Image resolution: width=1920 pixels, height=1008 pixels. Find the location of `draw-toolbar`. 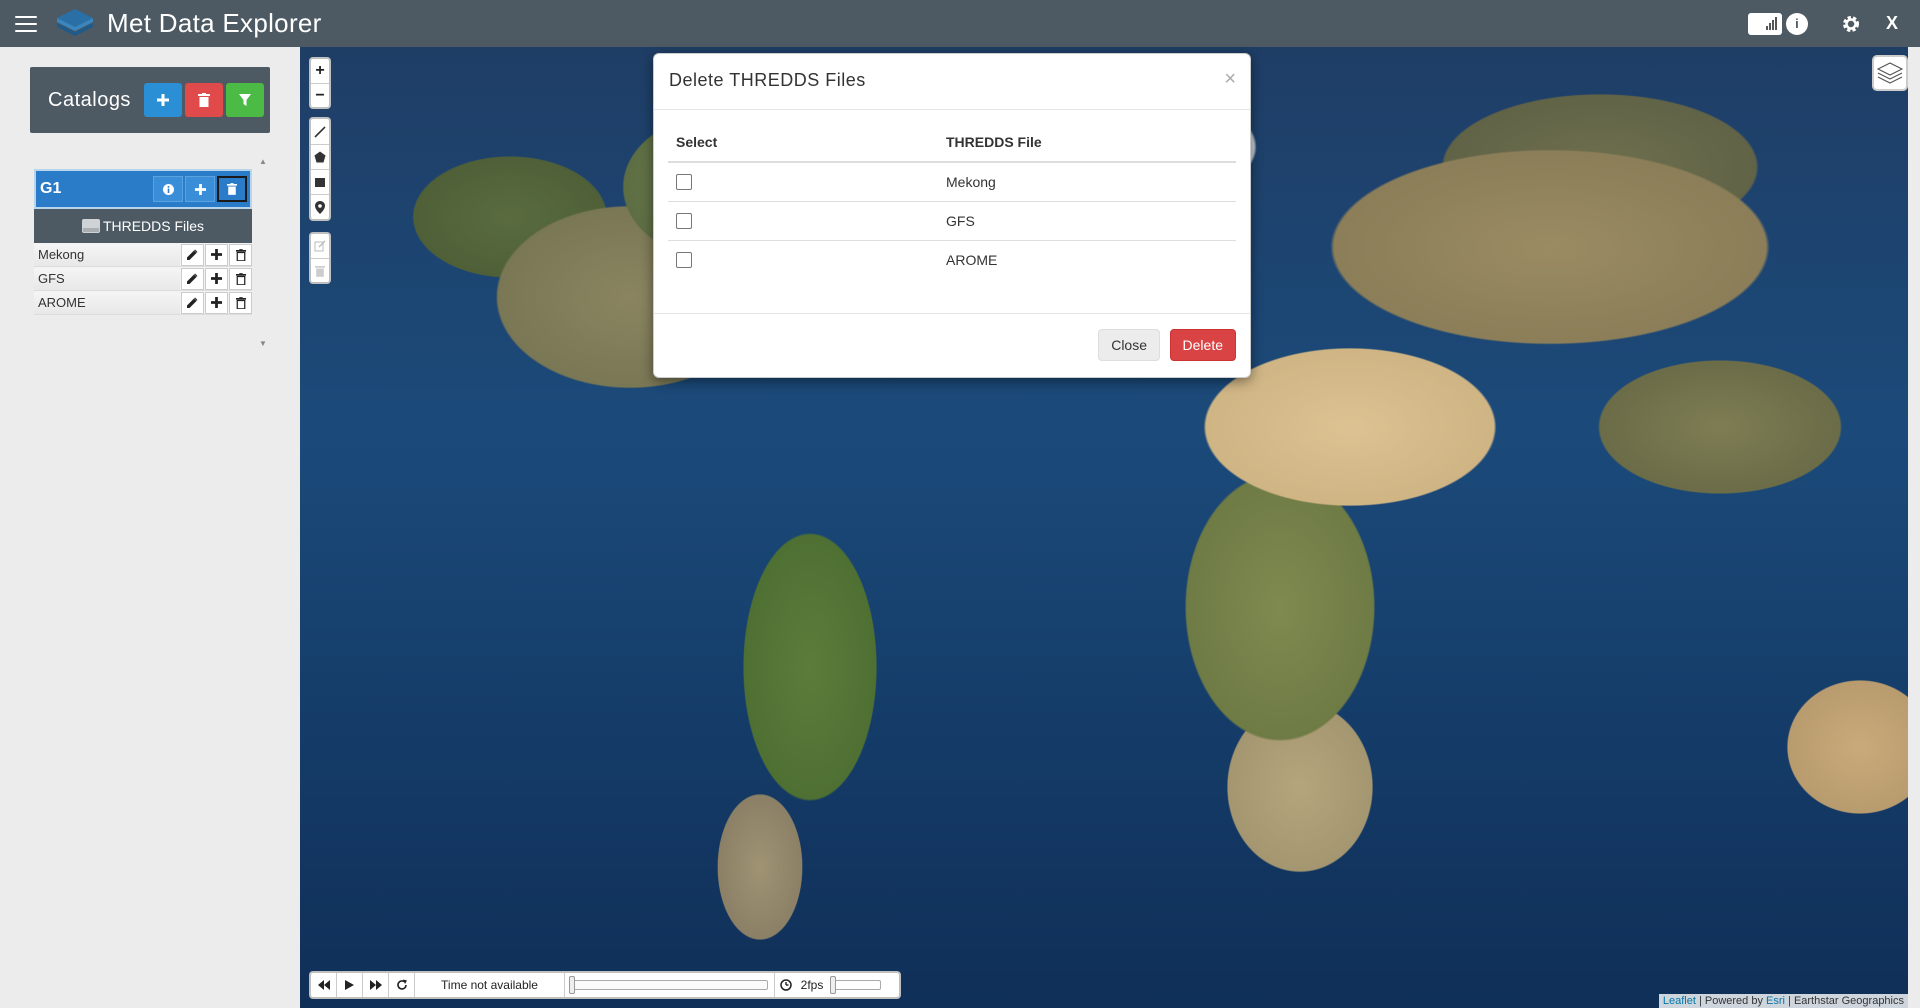

draw-toolbar is located at coordinates (320, 169).